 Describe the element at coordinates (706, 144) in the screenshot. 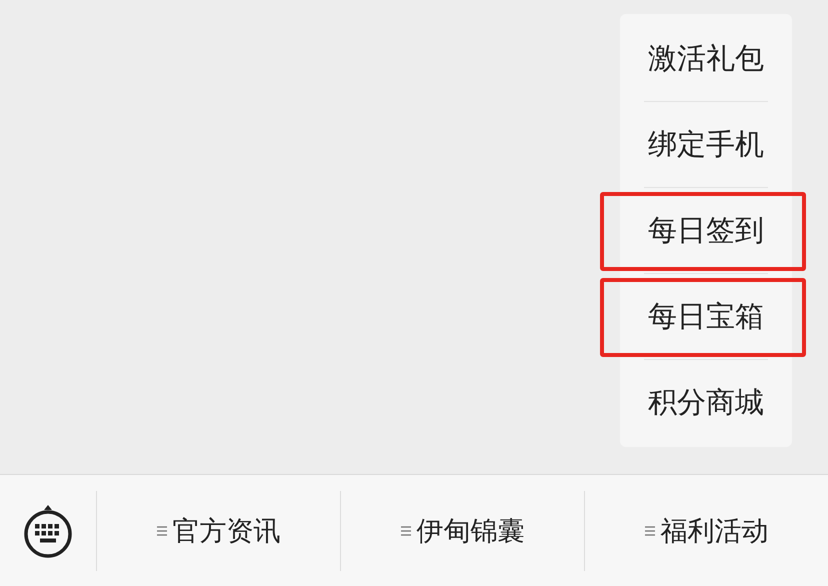

I see `menu-item: 绑定手机` at that location.